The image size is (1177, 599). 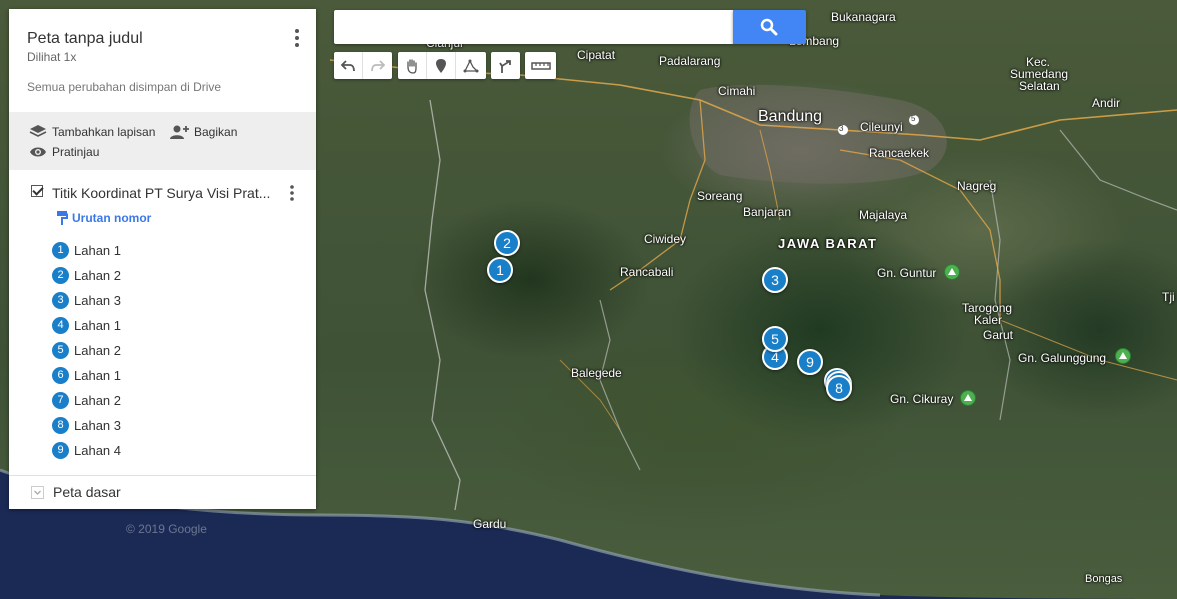 What do you see at coordinates (775, 280) in the screenshot?
I see `map-marker: 3` at bounding box center [775, 280].